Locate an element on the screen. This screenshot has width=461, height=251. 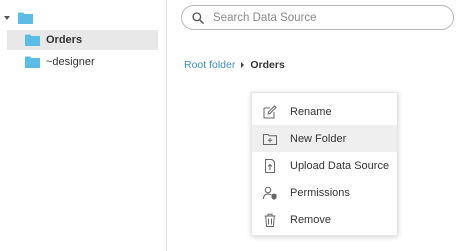
menu-item-remove: Remove is located at coordinates (324, 219).